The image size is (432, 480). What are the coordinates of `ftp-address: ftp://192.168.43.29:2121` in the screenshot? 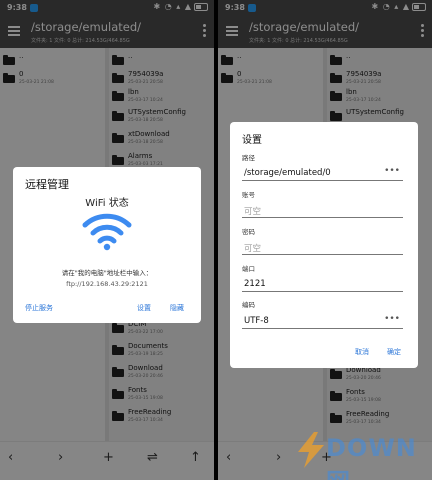 It's located at (107, 284).